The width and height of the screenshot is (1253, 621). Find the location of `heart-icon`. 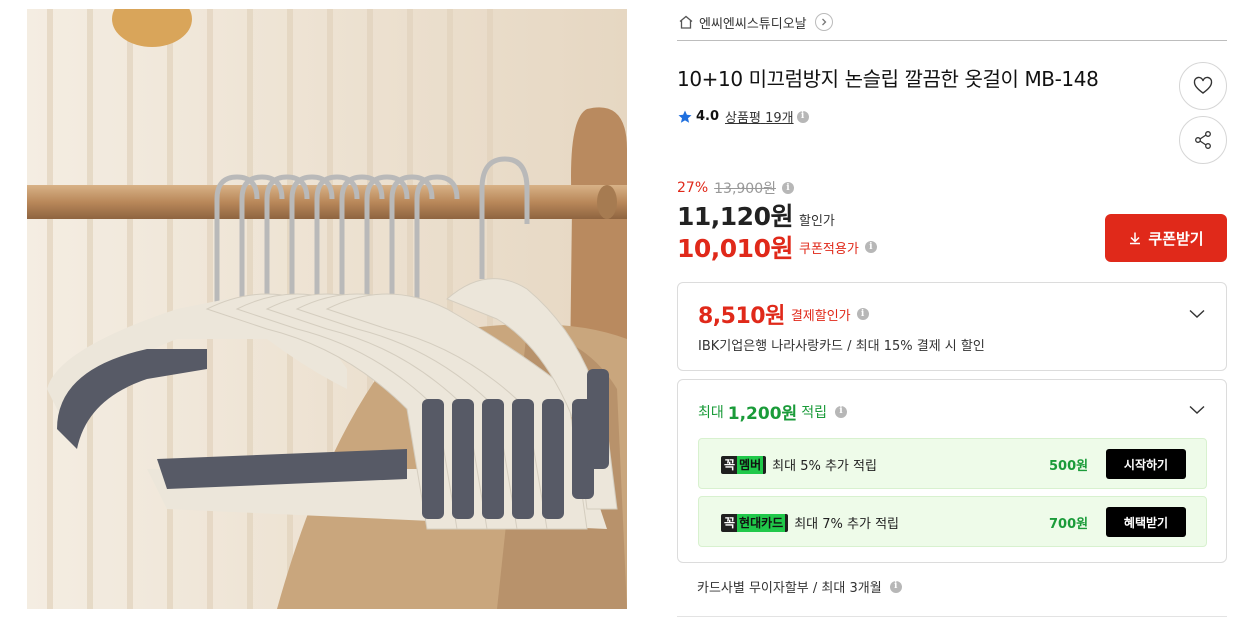

heart-icon is located at coordinates (1203, 85).